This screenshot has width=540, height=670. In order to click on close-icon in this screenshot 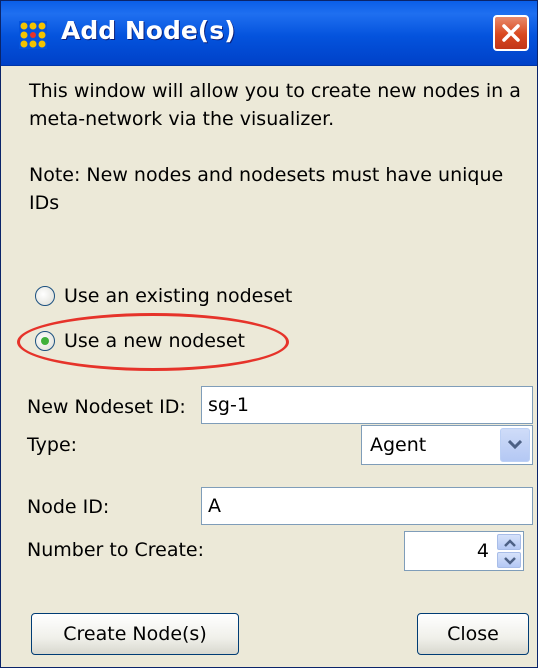, I will do `click(511, 33)`.